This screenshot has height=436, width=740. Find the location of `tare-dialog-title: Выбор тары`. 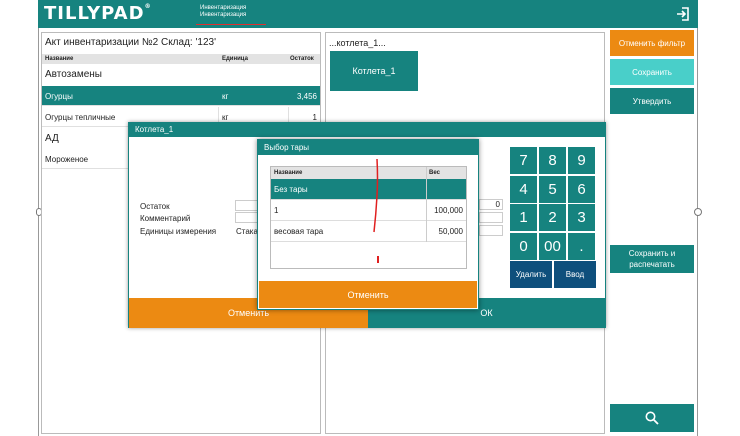

tare-dialog-title: Выбор тары is located at coordinates (368, 147).